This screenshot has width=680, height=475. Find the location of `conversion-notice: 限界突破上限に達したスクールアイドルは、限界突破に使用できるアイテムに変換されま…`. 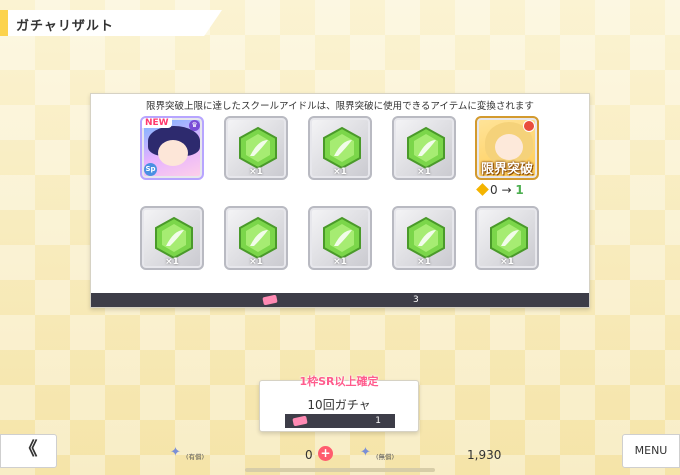

conversion-notice: 限界突破上限に達したスクールアイドルは、限界突破に使用できるアイテムに変換されま… is located at coordinates (340, 106).